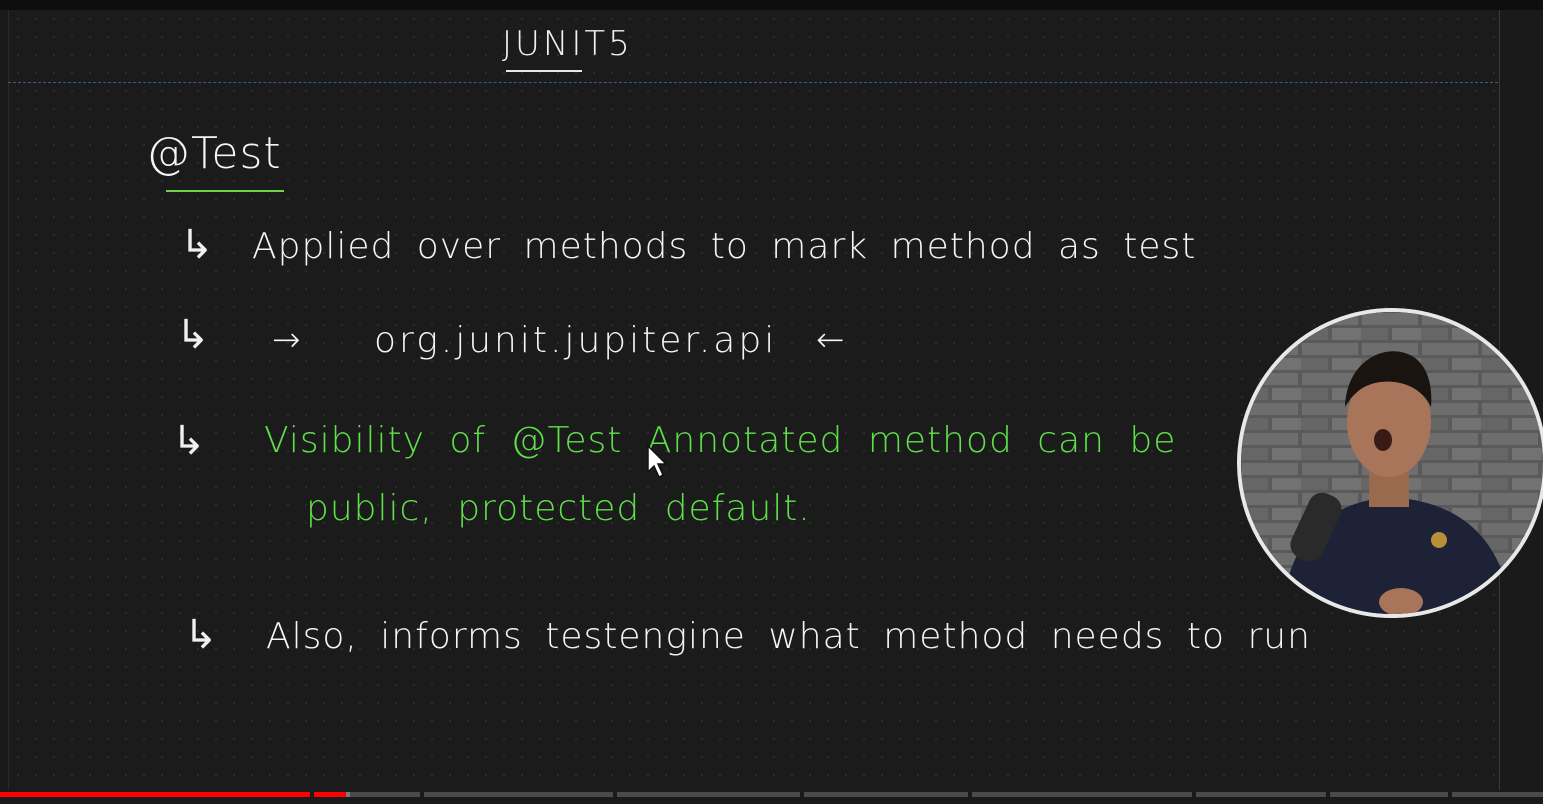  I want to click on left-arrow-icon: ←, so click(831, 340).